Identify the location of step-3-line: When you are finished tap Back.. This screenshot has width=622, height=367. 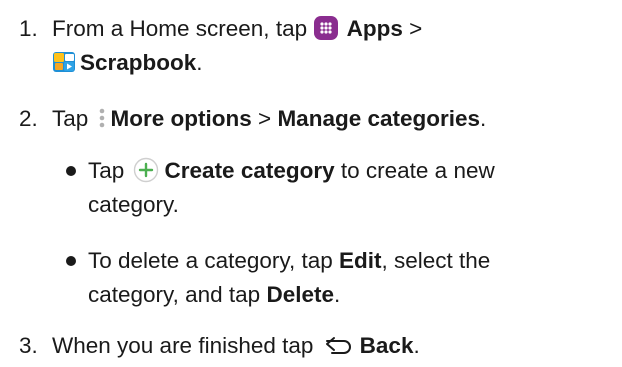
(236, 345).